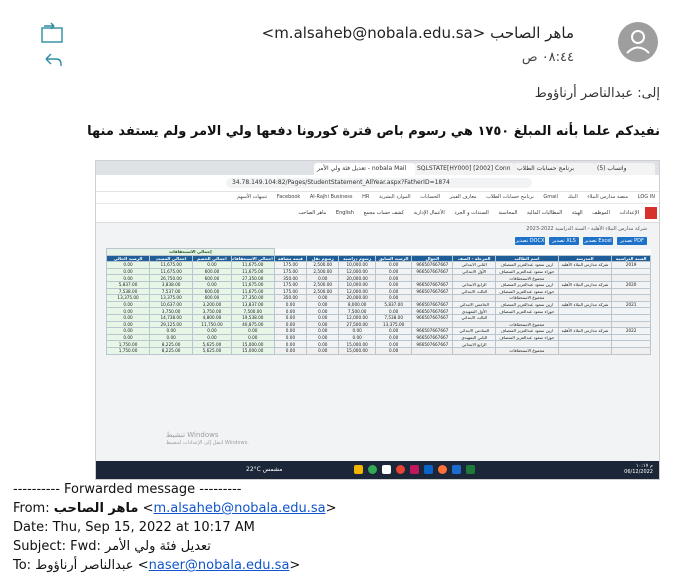 This screenshot has height=586, width=682. I want to click on group-header-row: إجمالي الاستحقاقات, so click(378, 252).